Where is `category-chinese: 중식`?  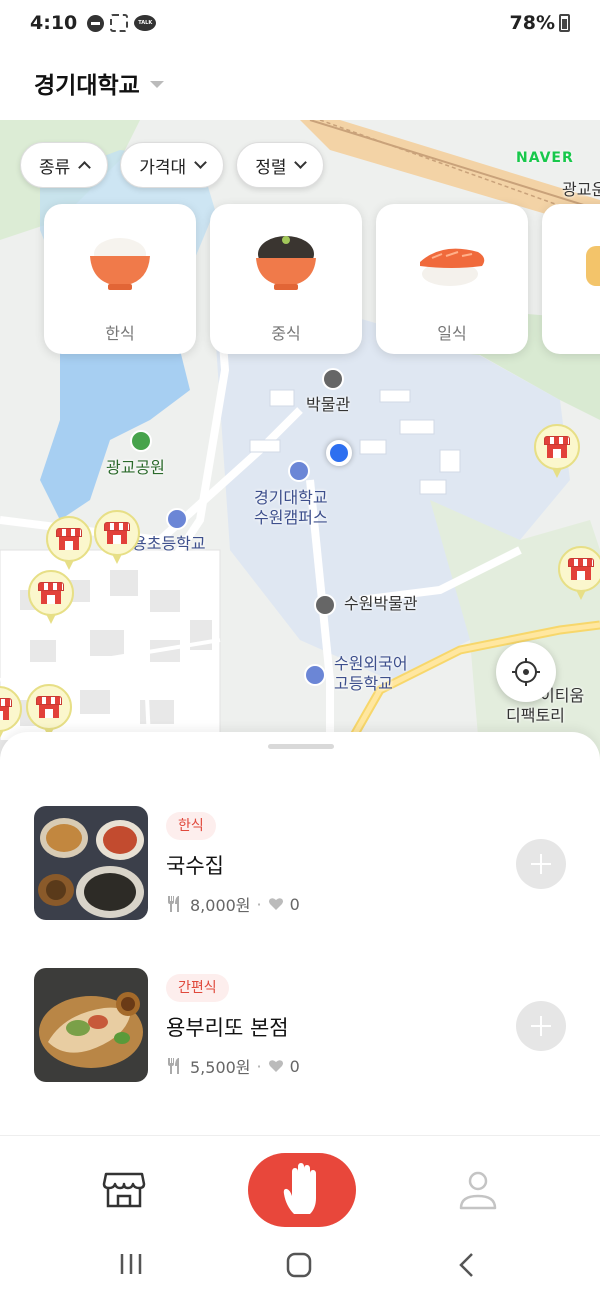 category-chinese: 중식 is located at coordinates (286, 279).